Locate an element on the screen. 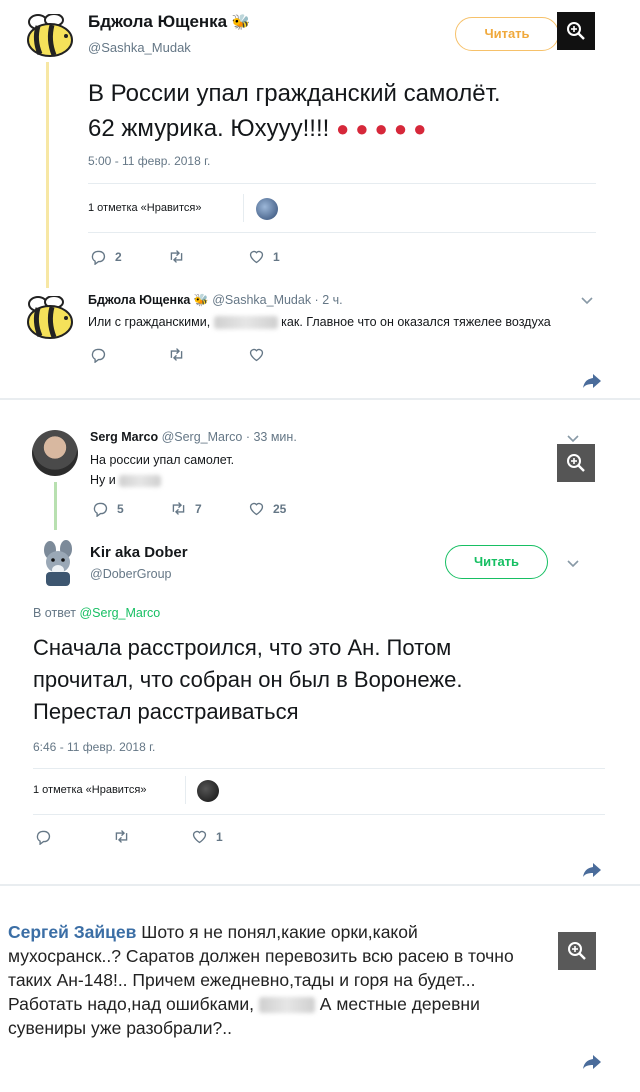  author-handle: @Serg_Marco · 33 мин. is located at coordinates (229, 437).